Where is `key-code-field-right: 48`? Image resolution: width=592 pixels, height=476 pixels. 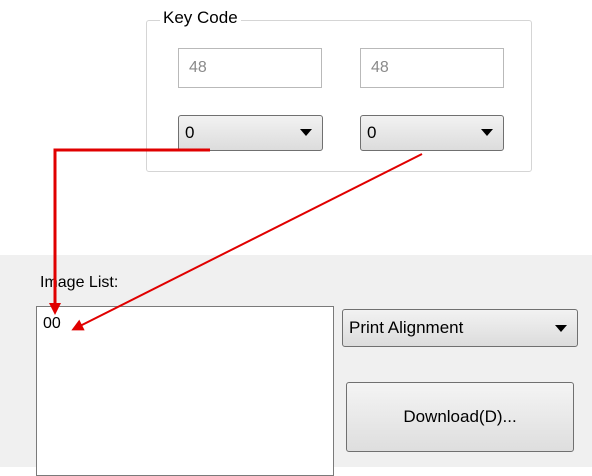 key-code-field-right: 48 is located at coordinates (432, 68).